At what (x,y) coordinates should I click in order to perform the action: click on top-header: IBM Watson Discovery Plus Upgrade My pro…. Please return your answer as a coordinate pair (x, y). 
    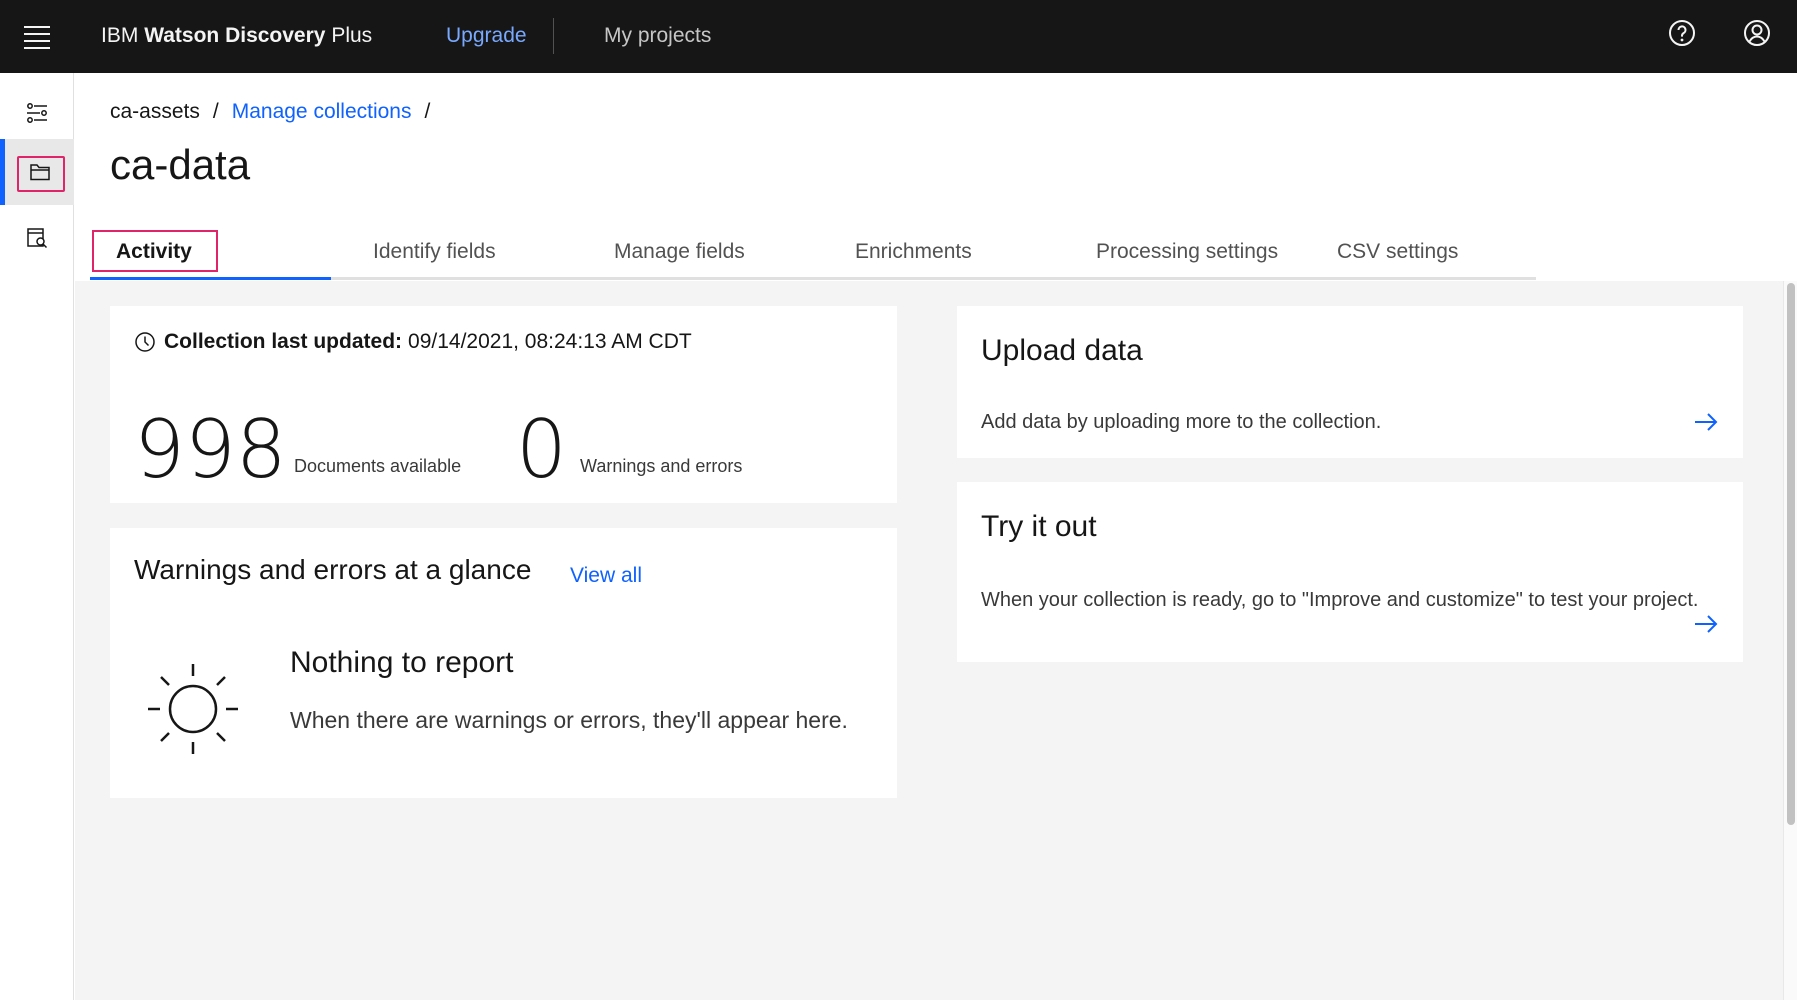
    Looking at the image, I should click on (898, 36).